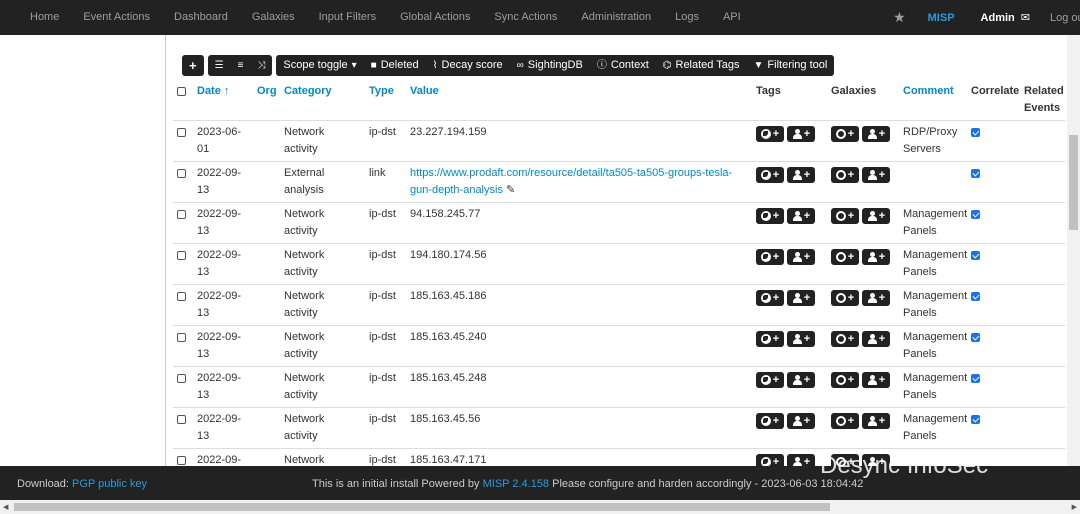 The height and width of the screenshot is (514, 1080). What do you see at coordinates (322, 100) in the screenshot?
I see `header-category: Category` at bounding box center [322, 100].